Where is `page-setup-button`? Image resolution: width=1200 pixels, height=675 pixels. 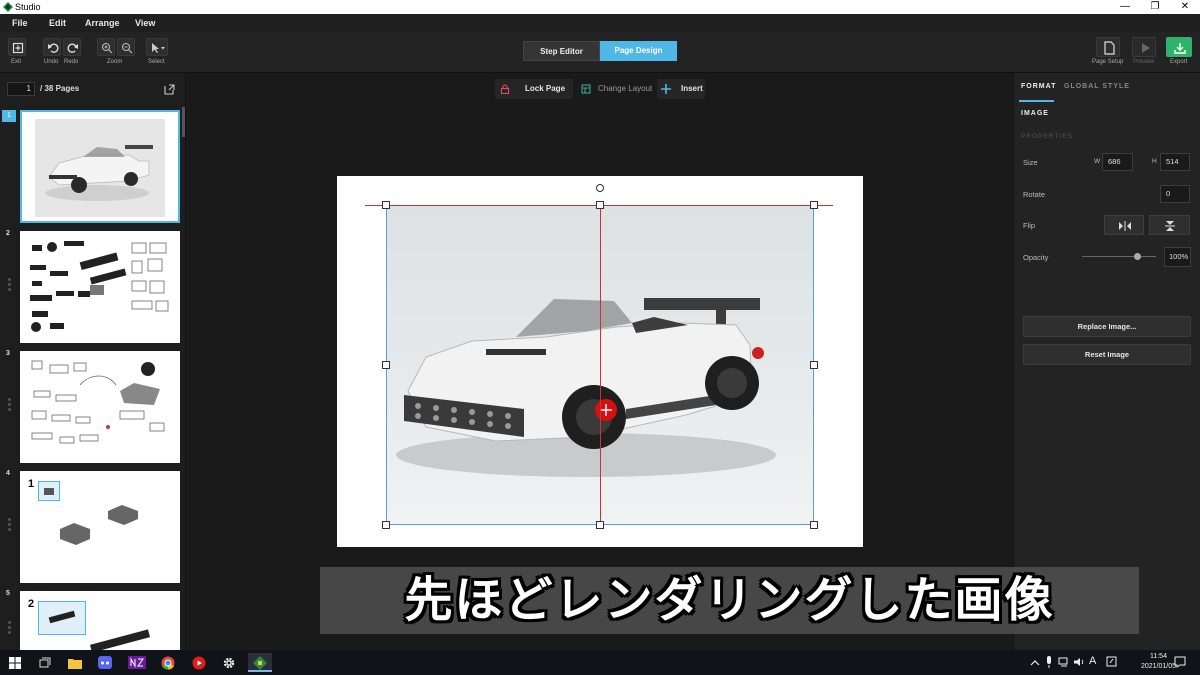 page-setup-button is located at coordinates (1108, 47).